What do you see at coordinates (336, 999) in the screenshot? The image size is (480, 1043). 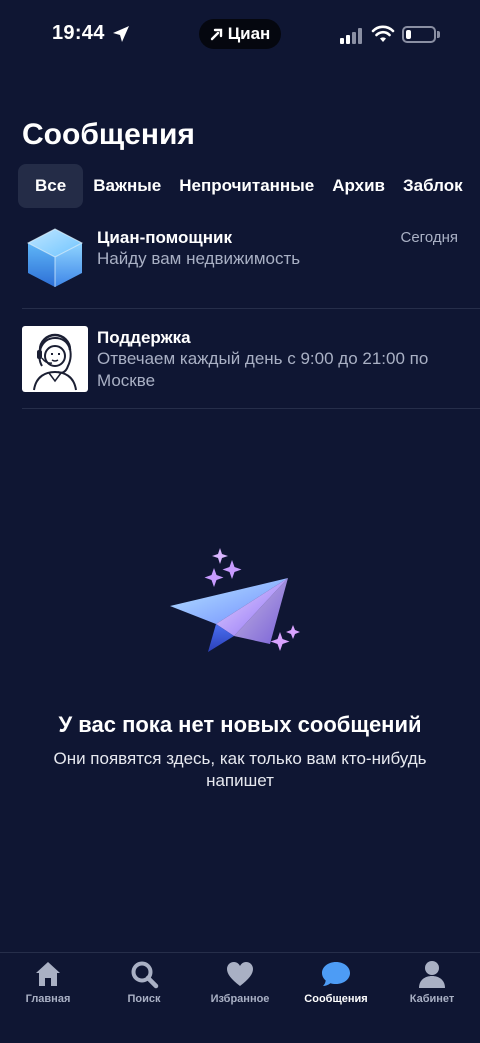 I see `nav-label: Сообщения` at bounding box center [336, 999].